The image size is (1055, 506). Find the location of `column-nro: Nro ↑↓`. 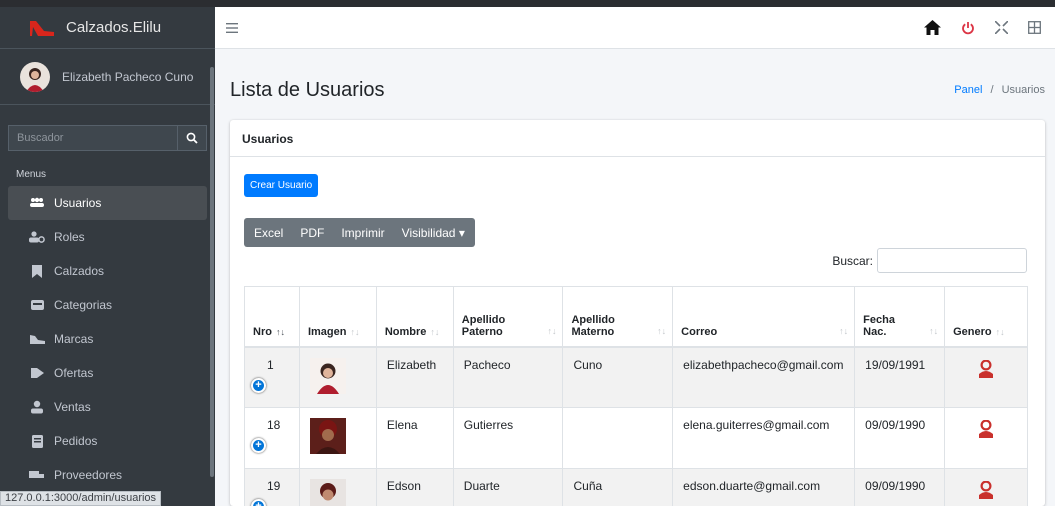

column-nro: Nro ↑↓ is located at coordinates (272, 317).